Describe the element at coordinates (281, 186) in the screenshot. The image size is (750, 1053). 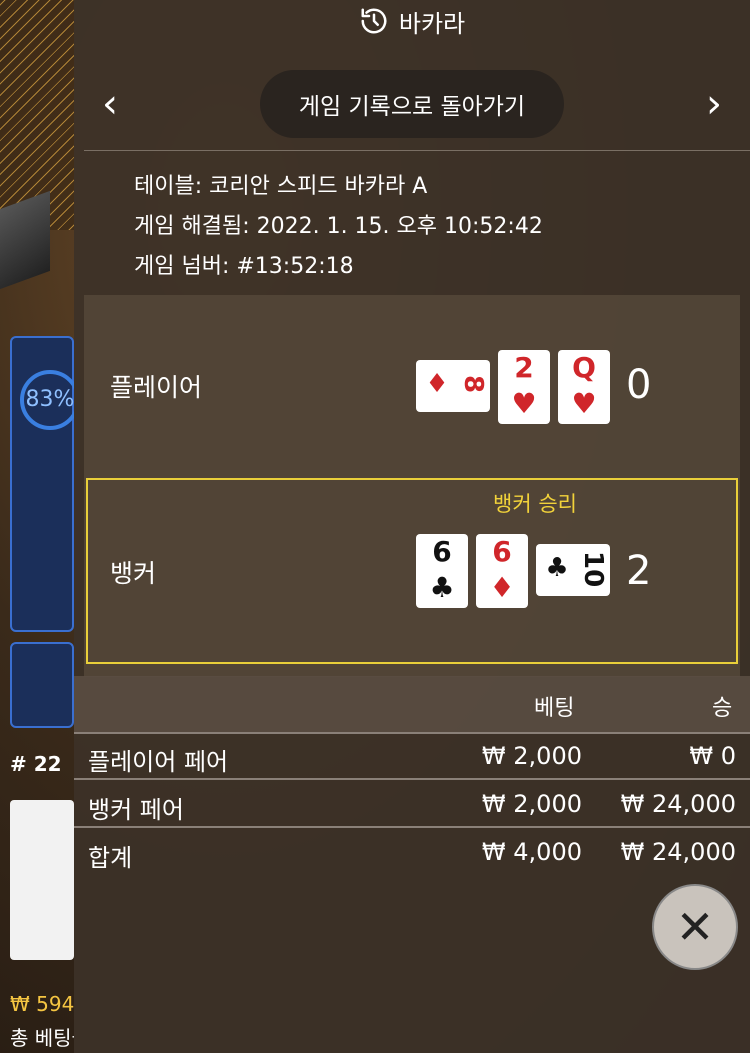
I see `table-name: 테이블: 코리안 스피드 바카라 A` at that location.